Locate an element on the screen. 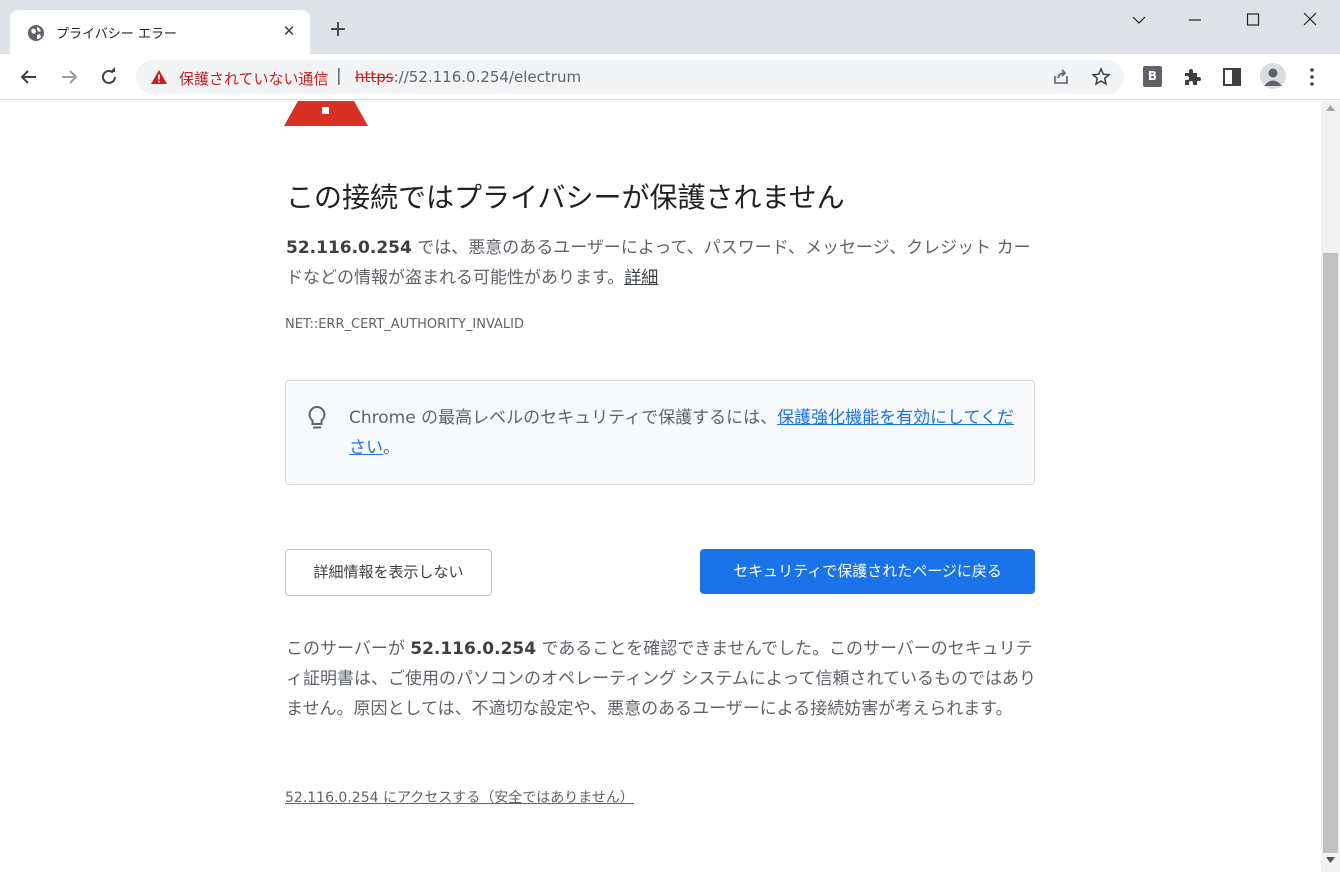  scrollbar is located at coordinates (1330, 486).